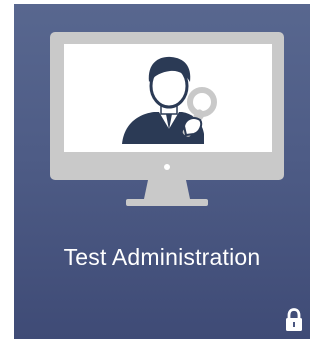 This screenshot has width=320, height=341. What do you see at coordinates (294, 319) in the screenshot?
I see `lock-icon` at bounding box center [294, 319].